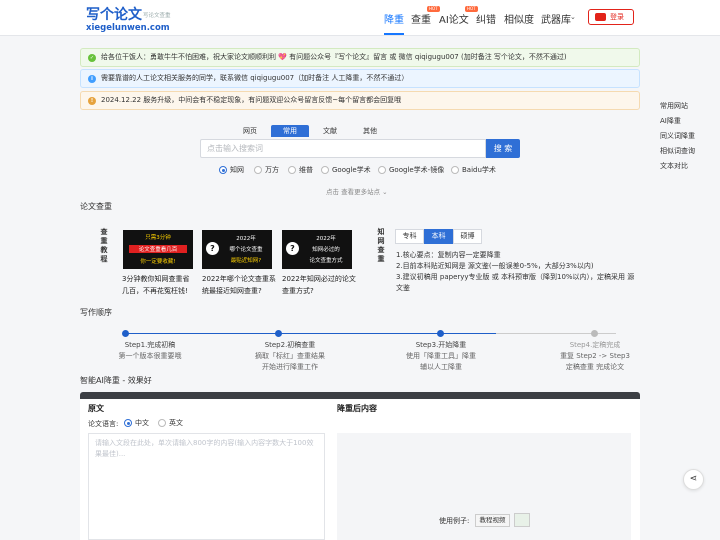 The image size is (720, 540). I want to click on lang-option-label: 英文, so click(176, 423).